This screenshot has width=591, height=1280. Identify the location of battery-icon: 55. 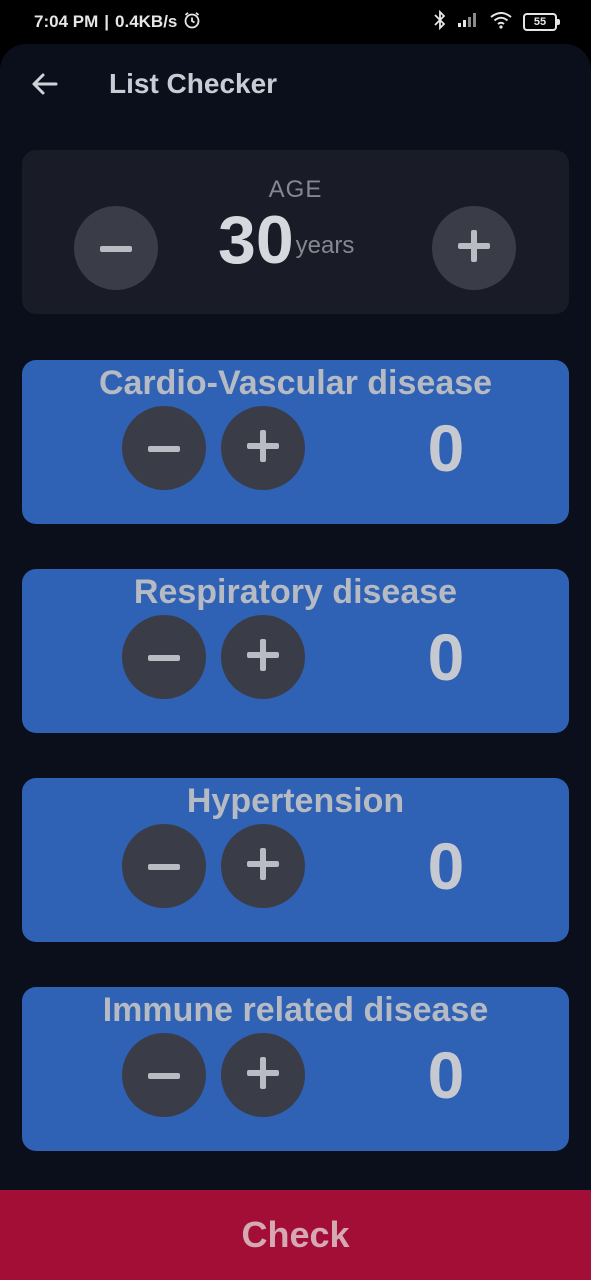
(541, 22).